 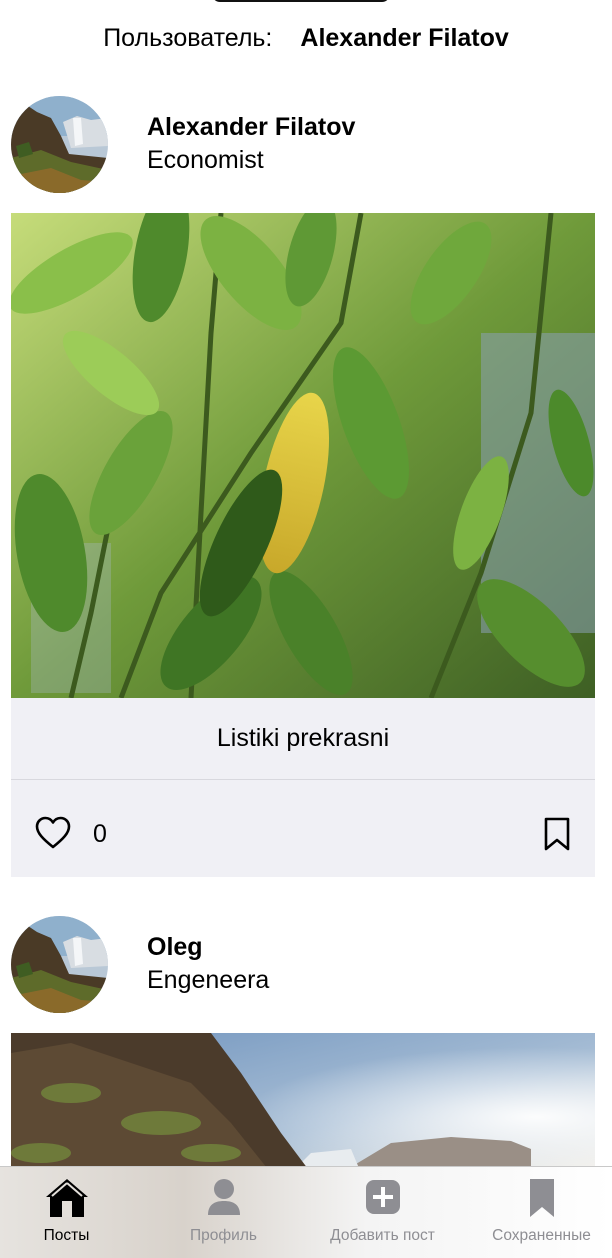 What do you see at coordinates (251, 127) in the screenshot?
I see `author-name: Alexander Filatov` at bounding box center [251, 127].